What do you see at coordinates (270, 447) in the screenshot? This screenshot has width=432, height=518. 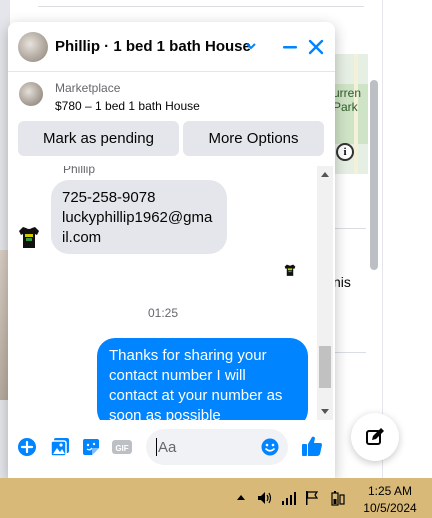 I see `emoji-icon` at bounding box center [270, 447].